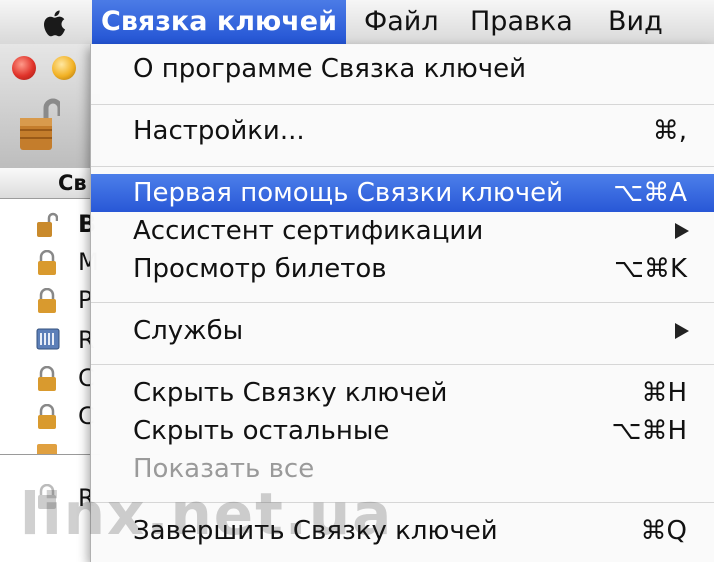 The height and width of the screenshot is (562, 714). I want to click on apple-logo-icon, so click(55, 23).